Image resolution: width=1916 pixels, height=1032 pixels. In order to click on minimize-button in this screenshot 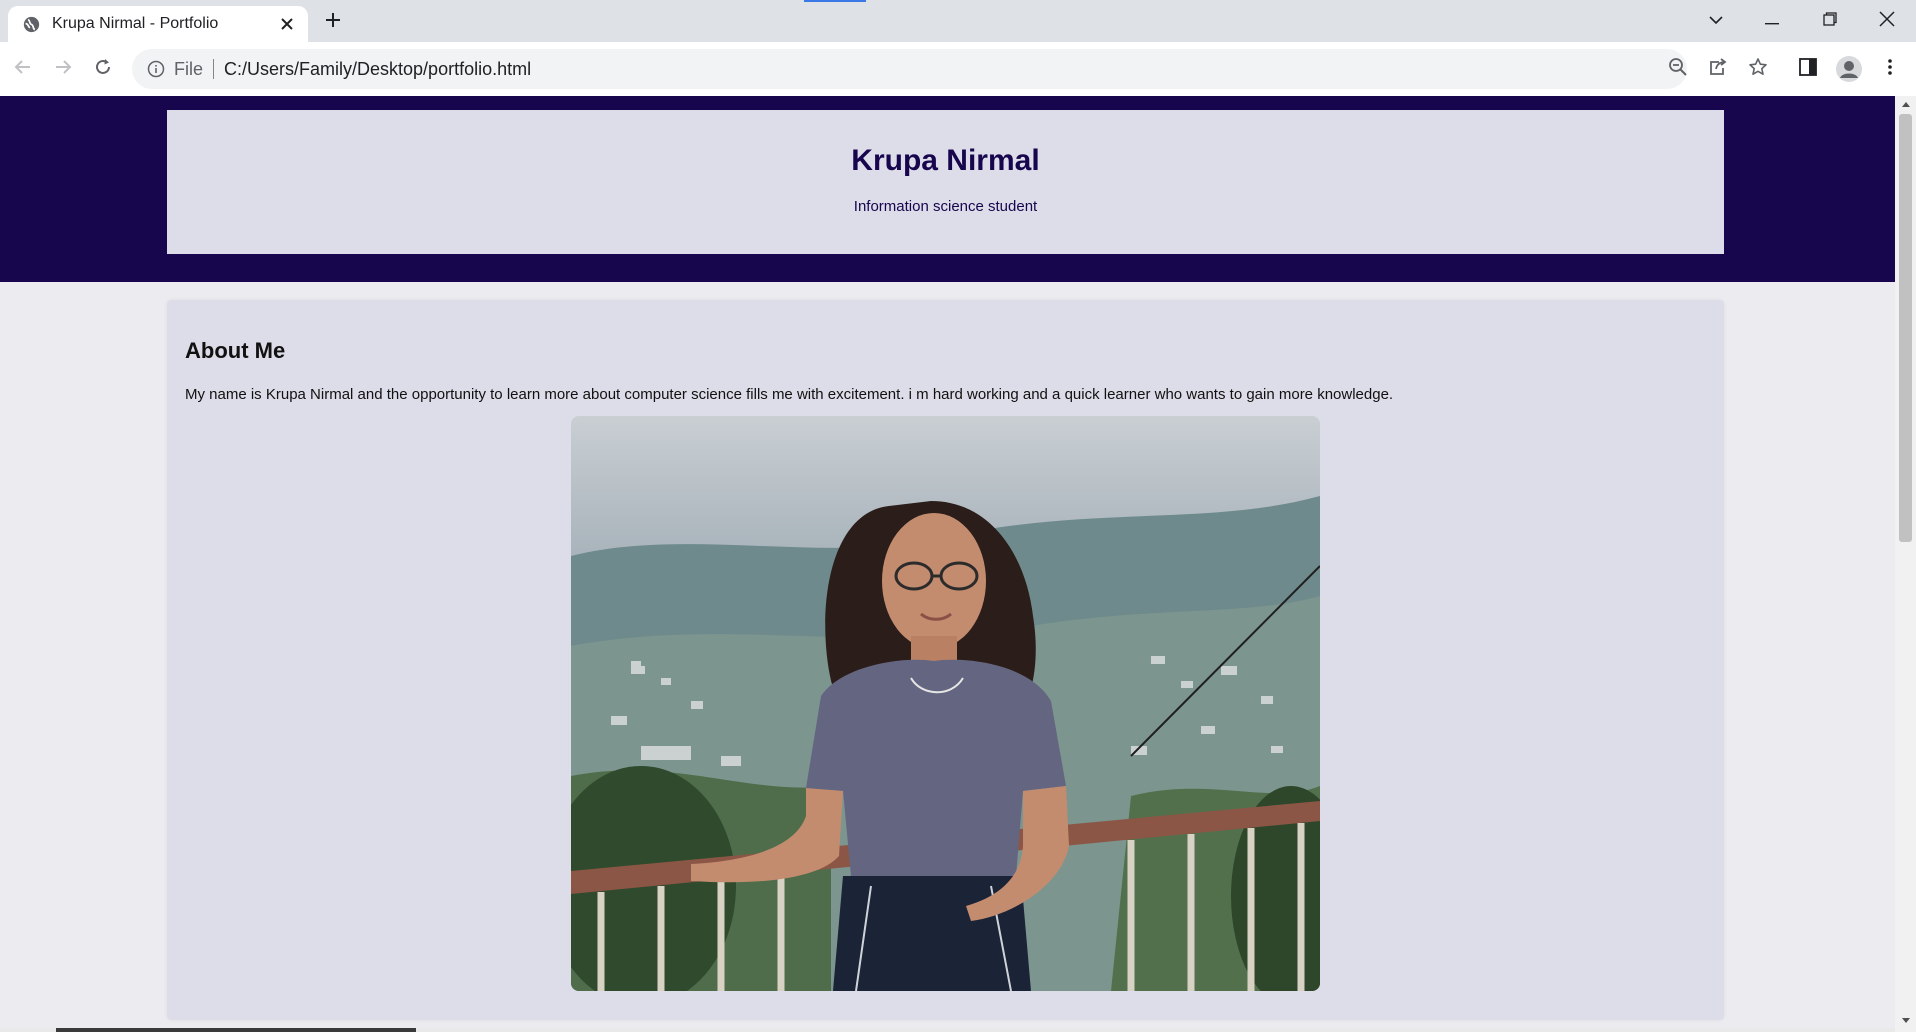, I will do `click(1772, 21)`.